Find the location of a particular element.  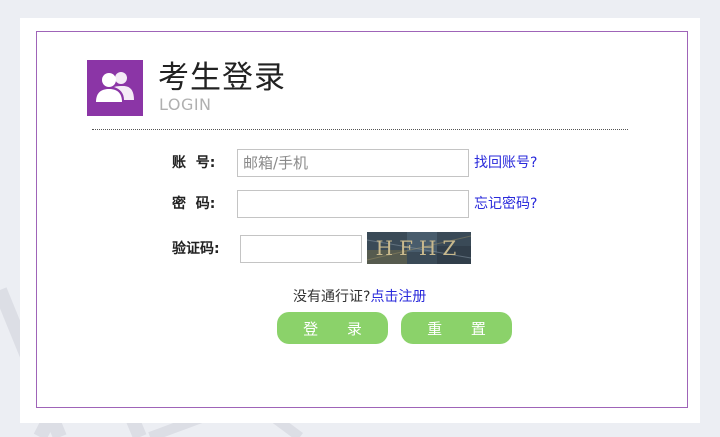

register-prompt-text: 没有通行证? is located at coordinates (332, 297).